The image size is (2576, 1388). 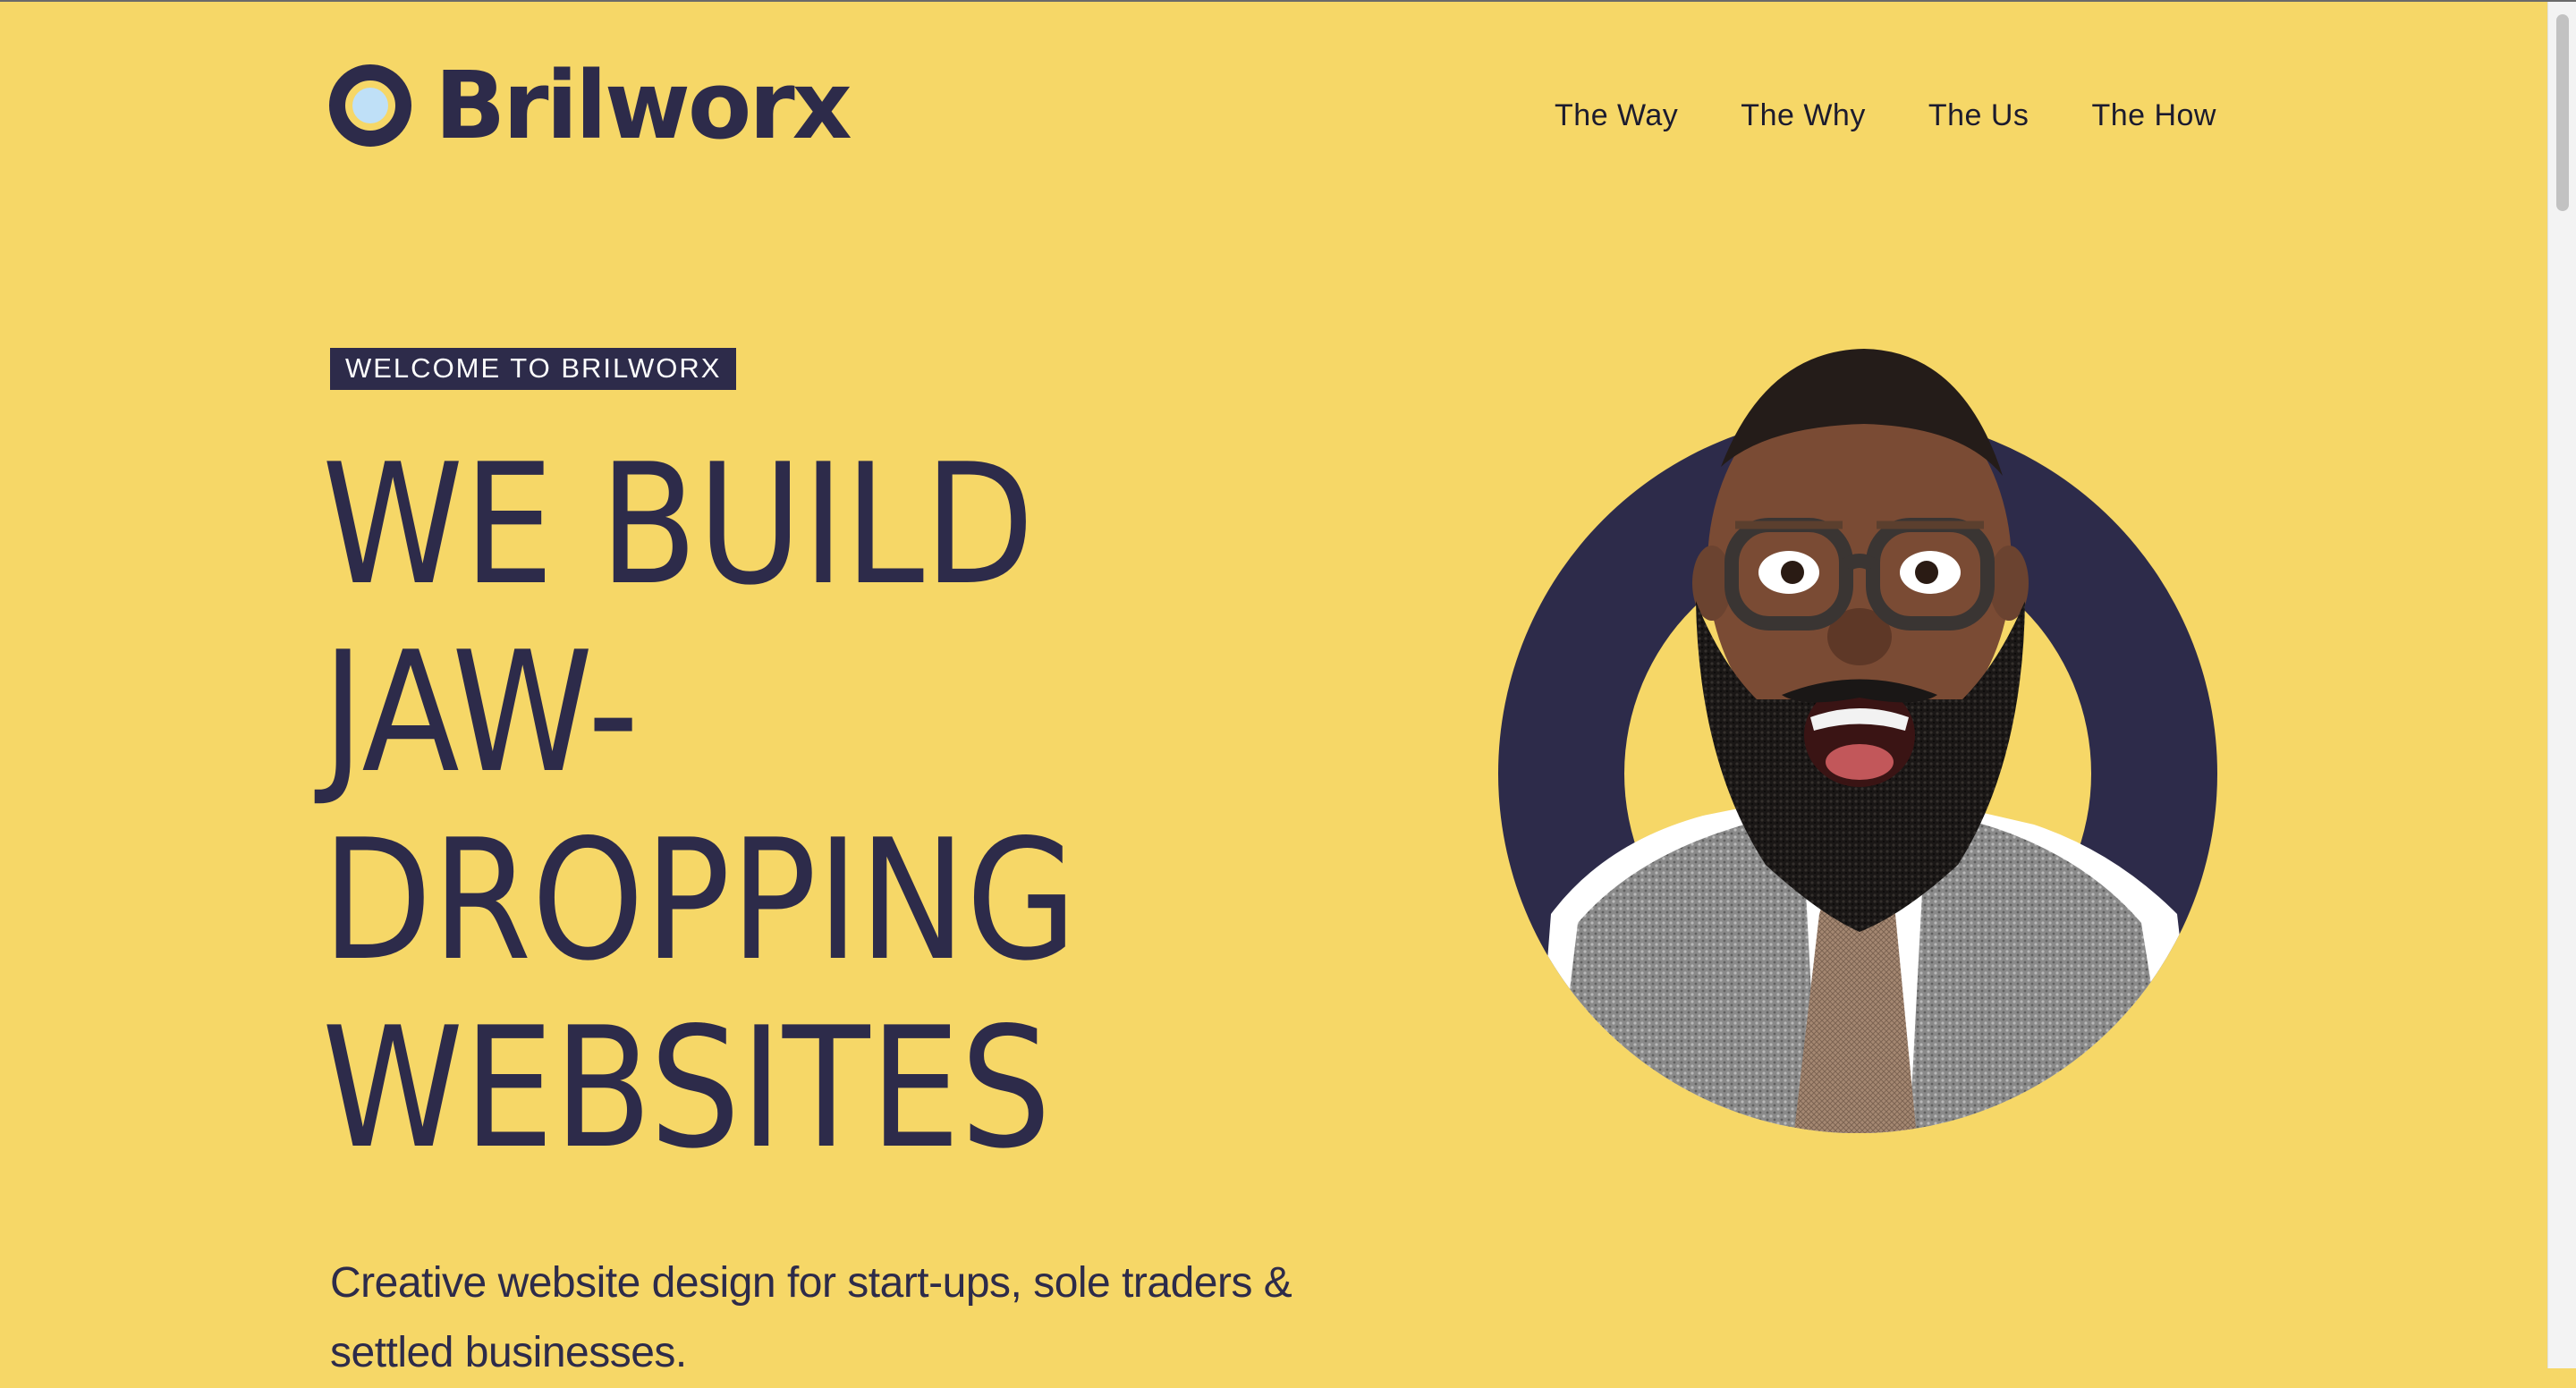 What do you see at coordinates (533, 369) in the screenshot?
I see `welcome-badge: WELCOME TO BRILWORX` at bounding box center [533, 369].